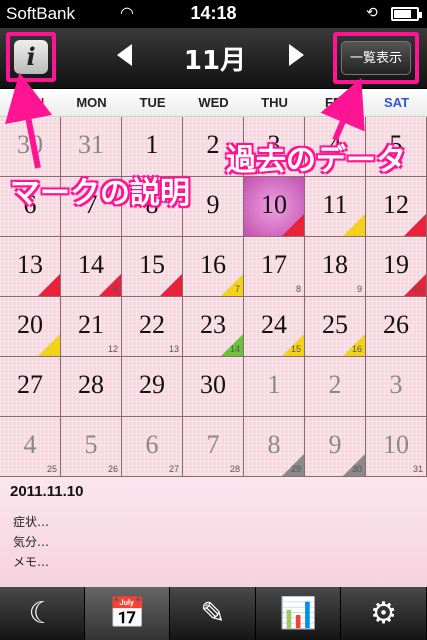 The width and height of the screenshot is (427, 640). I want to click on calendar-day-cell: 1, so click(274, 387).